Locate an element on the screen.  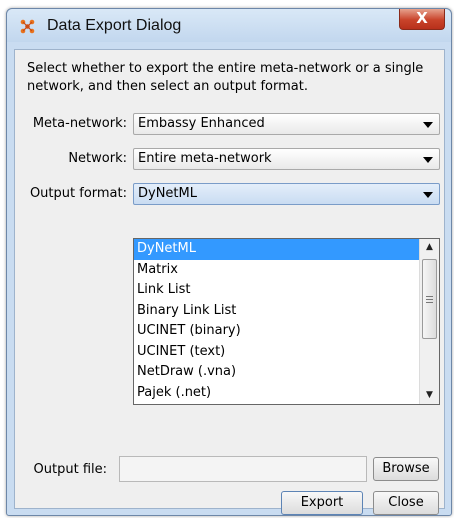
meta-network-label: Meta-network: is located at coordinates (79, 123).